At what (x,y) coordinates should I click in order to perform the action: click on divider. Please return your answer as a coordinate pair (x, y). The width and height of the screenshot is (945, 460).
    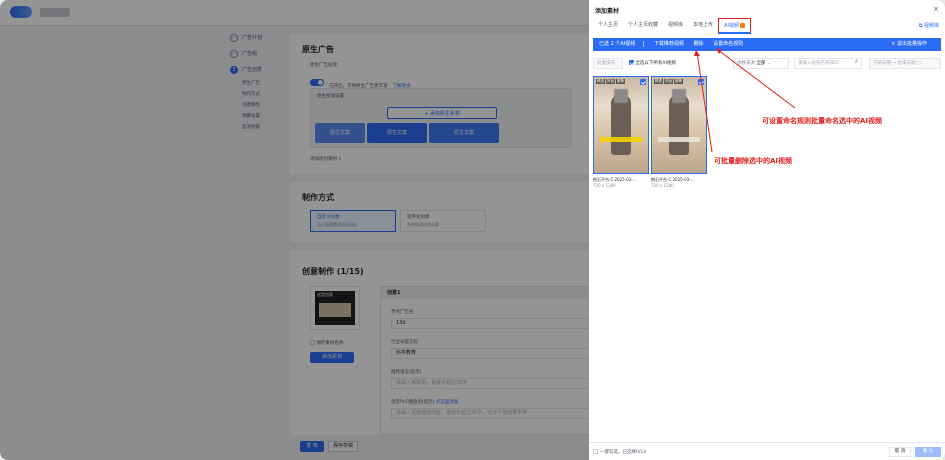
    Looking at the image, I should click on (644, 43).